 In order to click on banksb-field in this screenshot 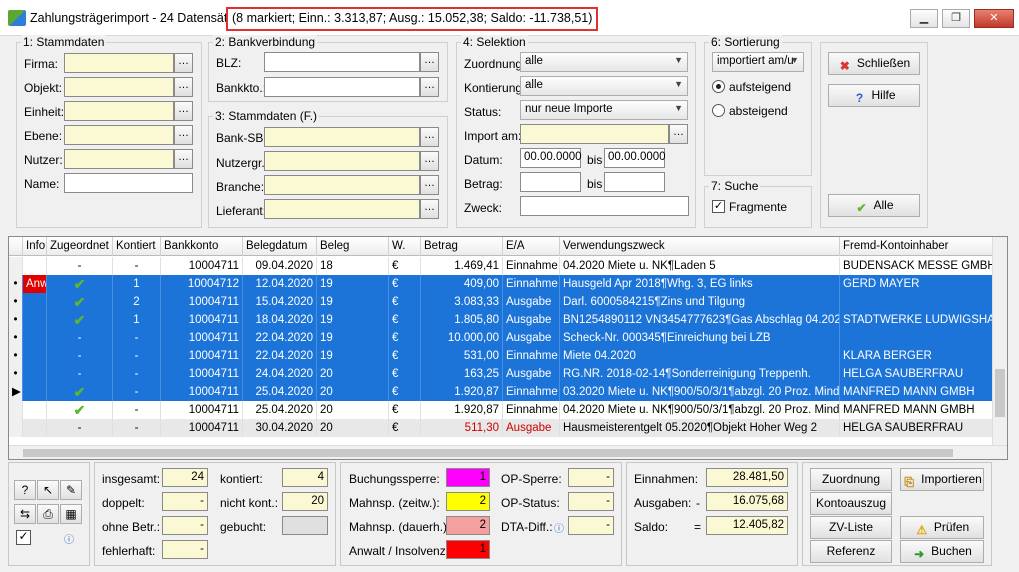, I will do `click(342, 137)`.